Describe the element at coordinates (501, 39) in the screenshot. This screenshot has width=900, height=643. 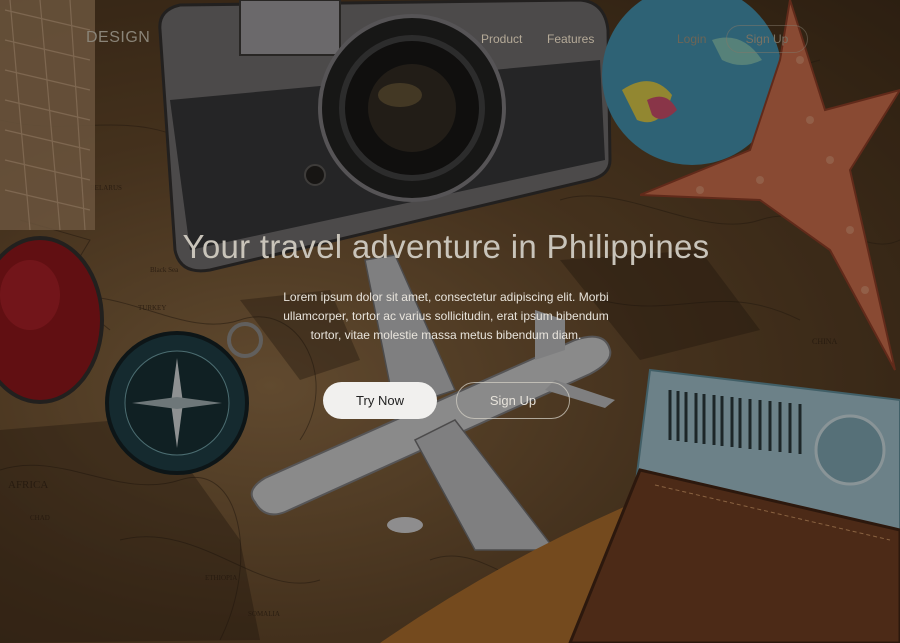
I see `nav-link-product: Product` at that location.